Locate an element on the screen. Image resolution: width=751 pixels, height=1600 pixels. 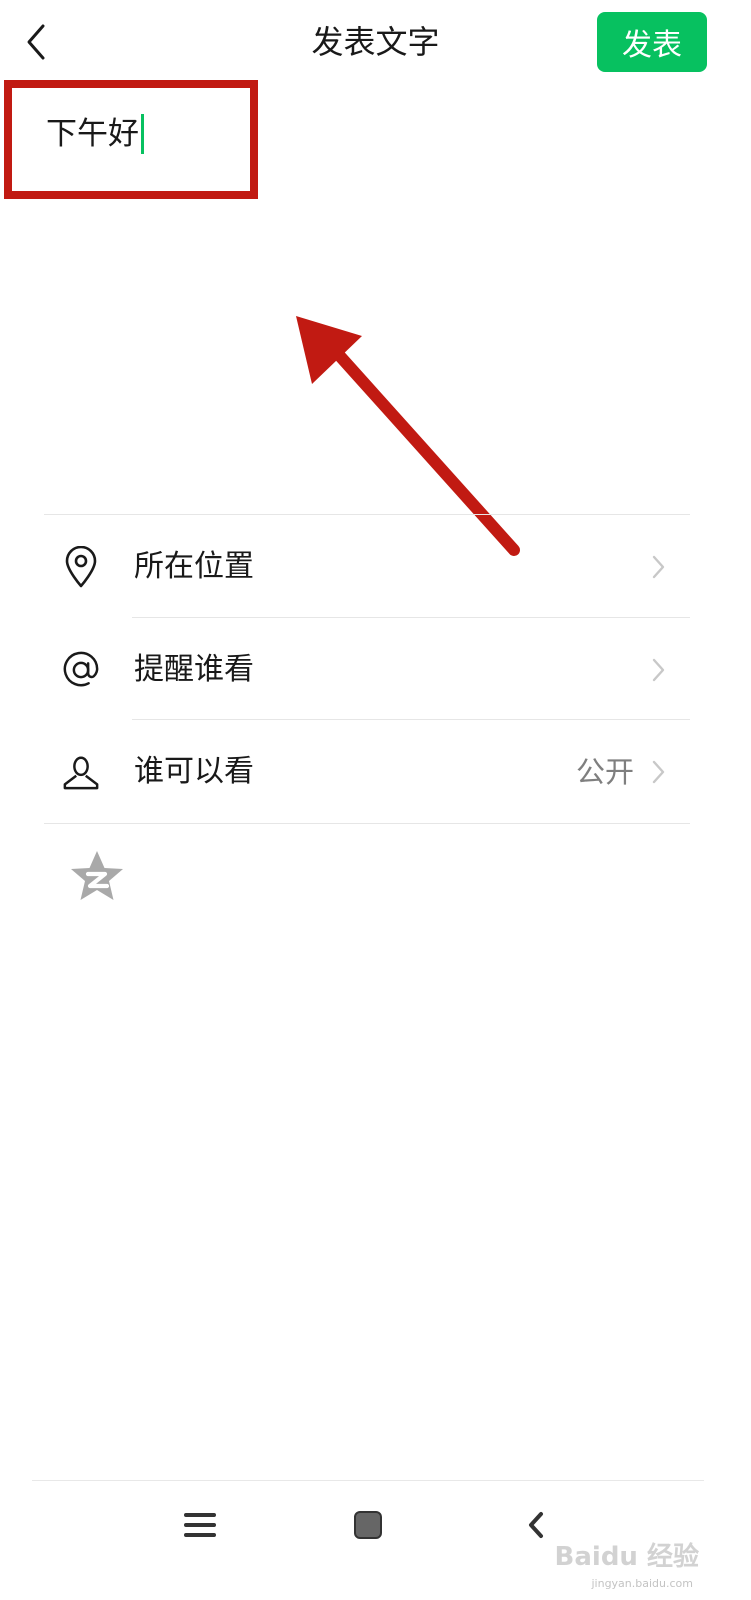
chevron-left-icon is located at coordinates (36, 42).